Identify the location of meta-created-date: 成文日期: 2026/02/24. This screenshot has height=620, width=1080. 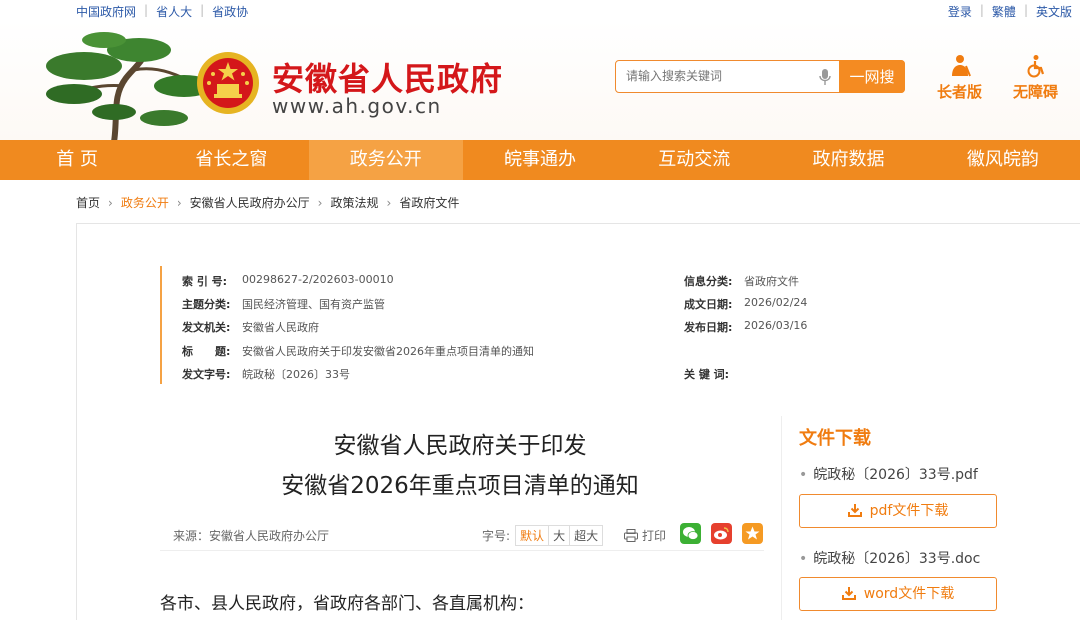
(745, 304).